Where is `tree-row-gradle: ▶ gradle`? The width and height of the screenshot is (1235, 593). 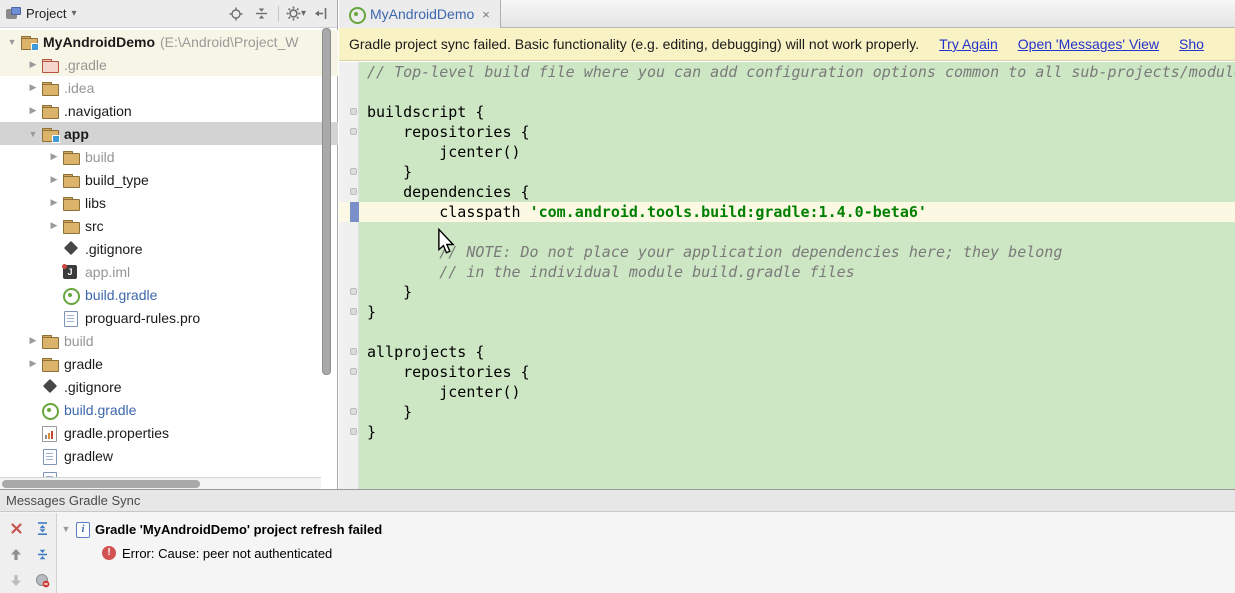 tree-row-gradle: ▶ gradle is located at coordinates (169, 363).